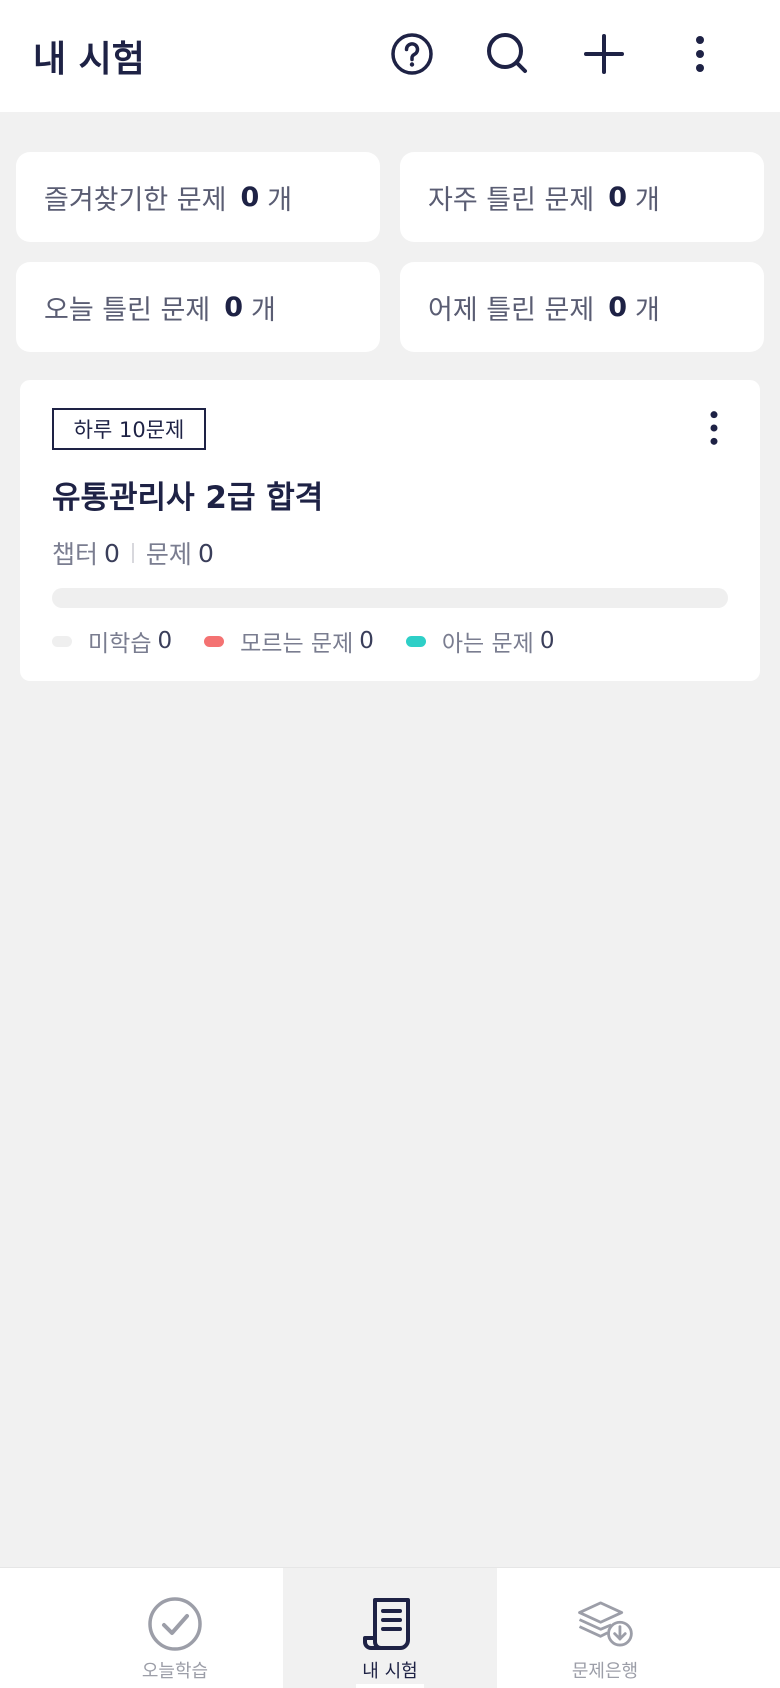 This screenshot has height=1688, width=780. Describe the element at coordinates (386, 1624) in the screenshot. I see `document-scroll-icon` at that location.